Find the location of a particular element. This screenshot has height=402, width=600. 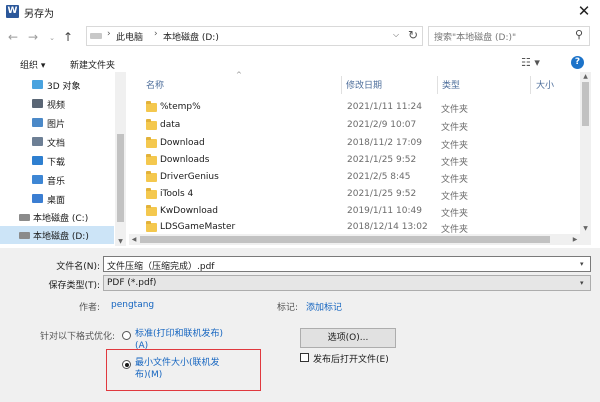

back-arrow-icon: ← is located at coordinates (13, 37).